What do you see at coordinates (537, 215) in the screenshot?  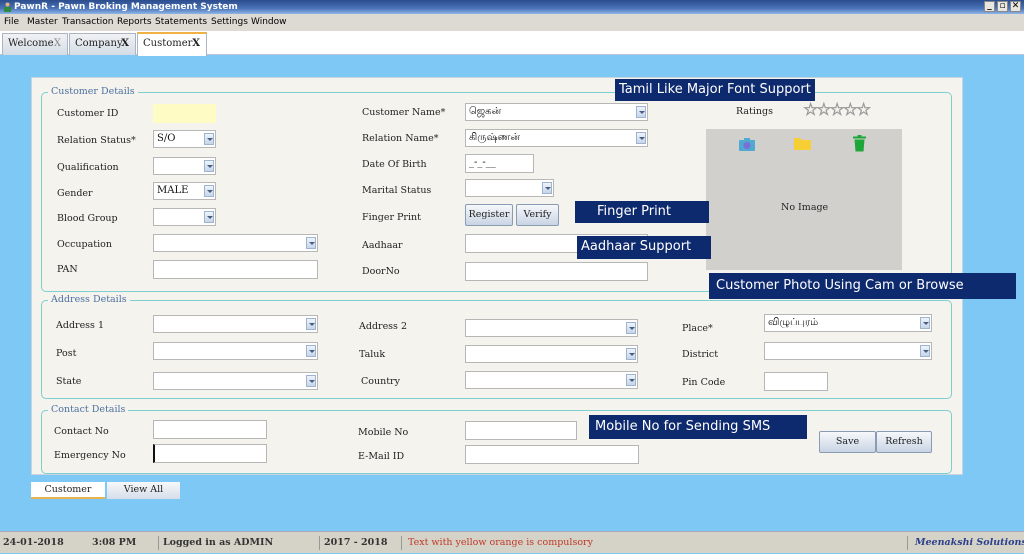 I see `verify-fingerprint-button: Verify` at bounding box center [537, 215].